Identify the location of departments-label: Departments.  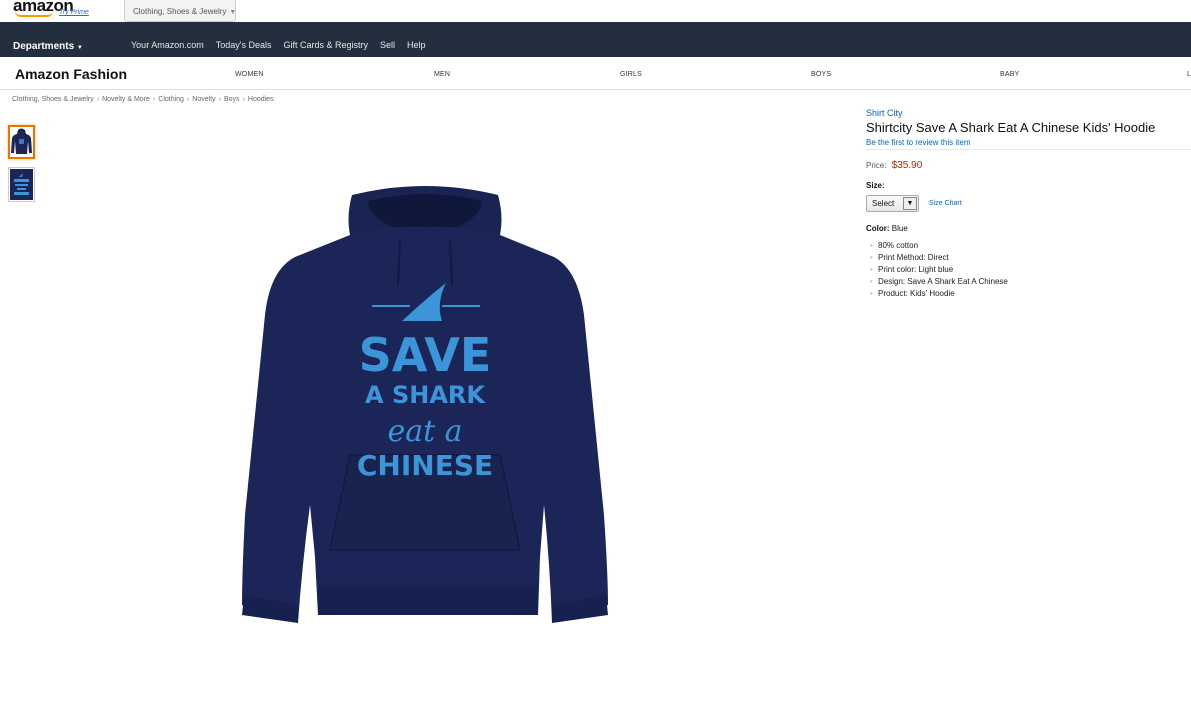
(44, 46).